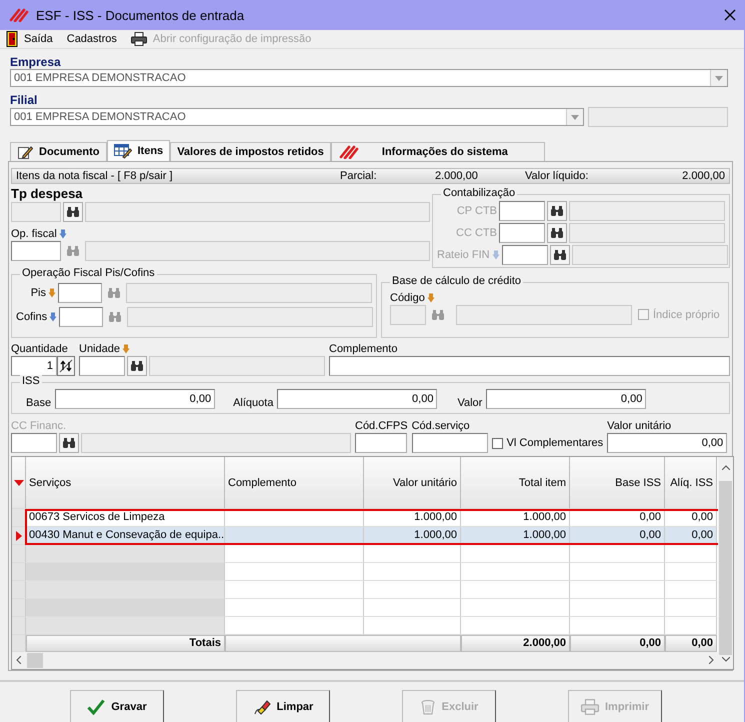 The width and height of the screenshot is (745, 722). I want to click on branch-dropdown: 001 EMPRESA DEMONSTRACAO, so click(297, 117).